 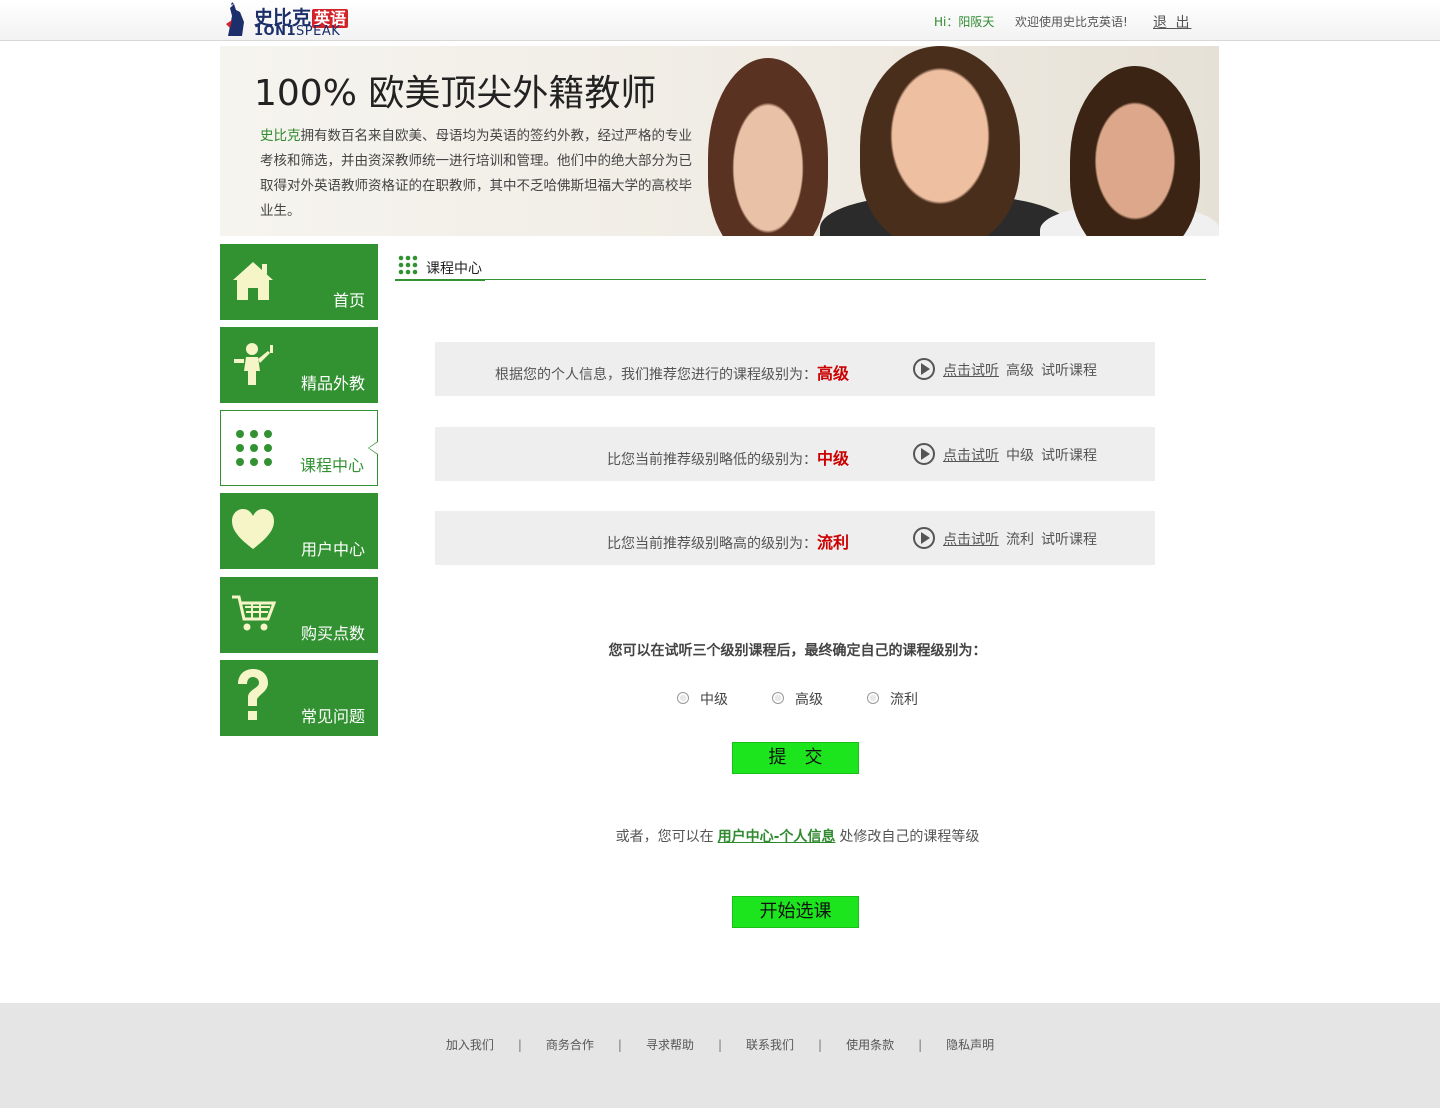 What do you see at coordinates (299, 282) in the screenshot?
I see `sidebar-item-home: 首页` at bounding box center [299, 282].